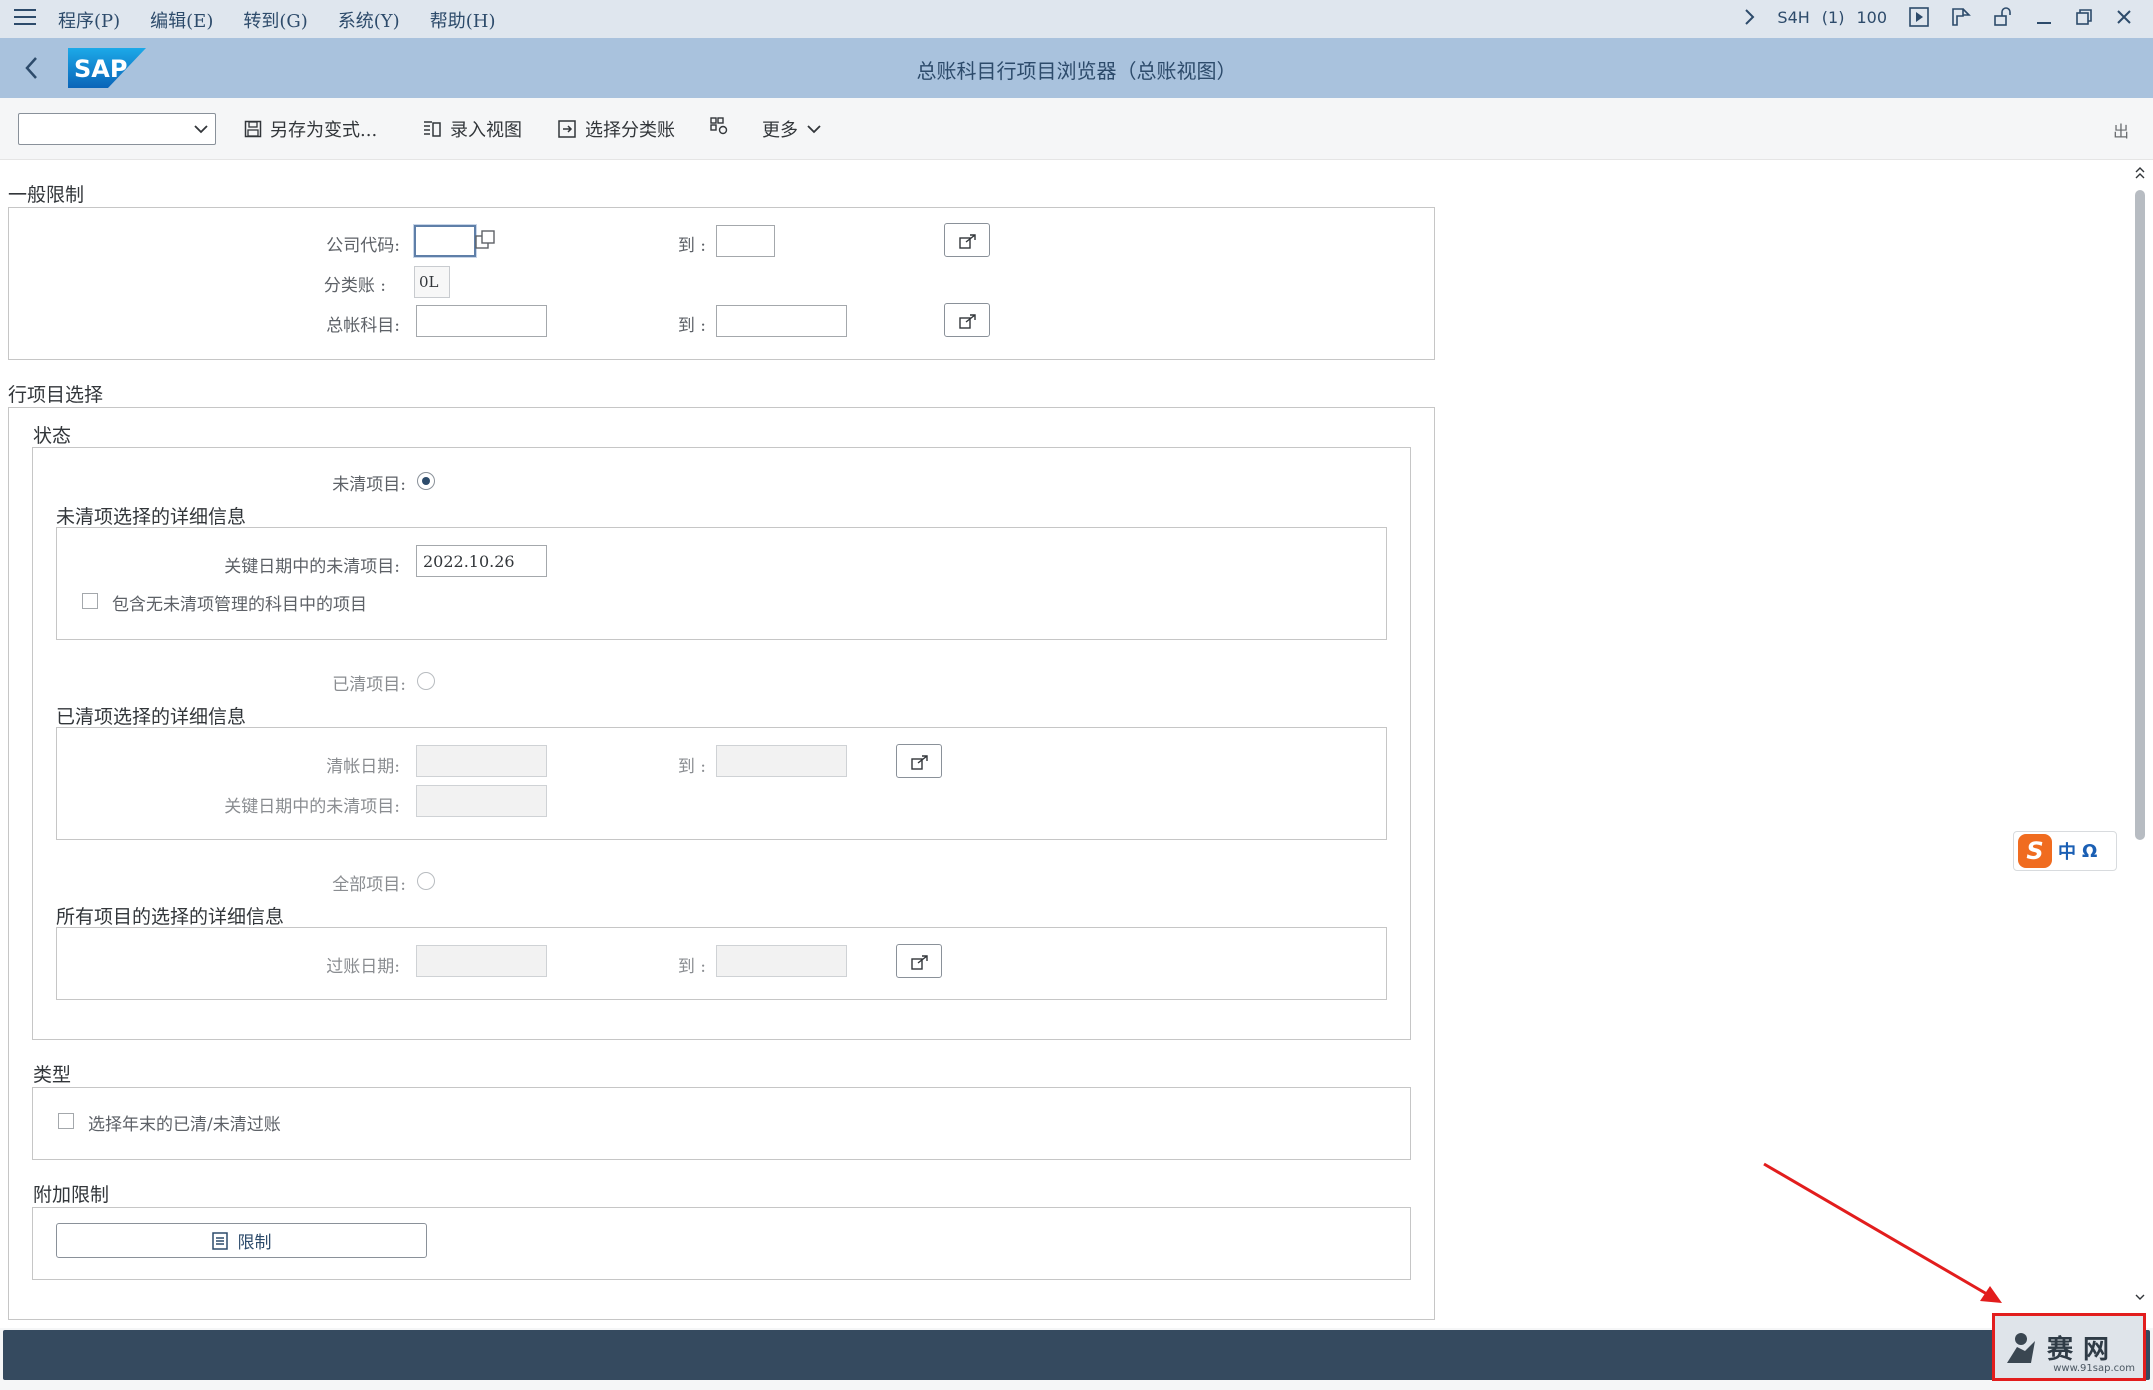 The width and height of the screenshot is (2153, 1390). Describe the element at coordinates (432, 282) in the screenshot. I see `ledger-value: 0L` at that location.